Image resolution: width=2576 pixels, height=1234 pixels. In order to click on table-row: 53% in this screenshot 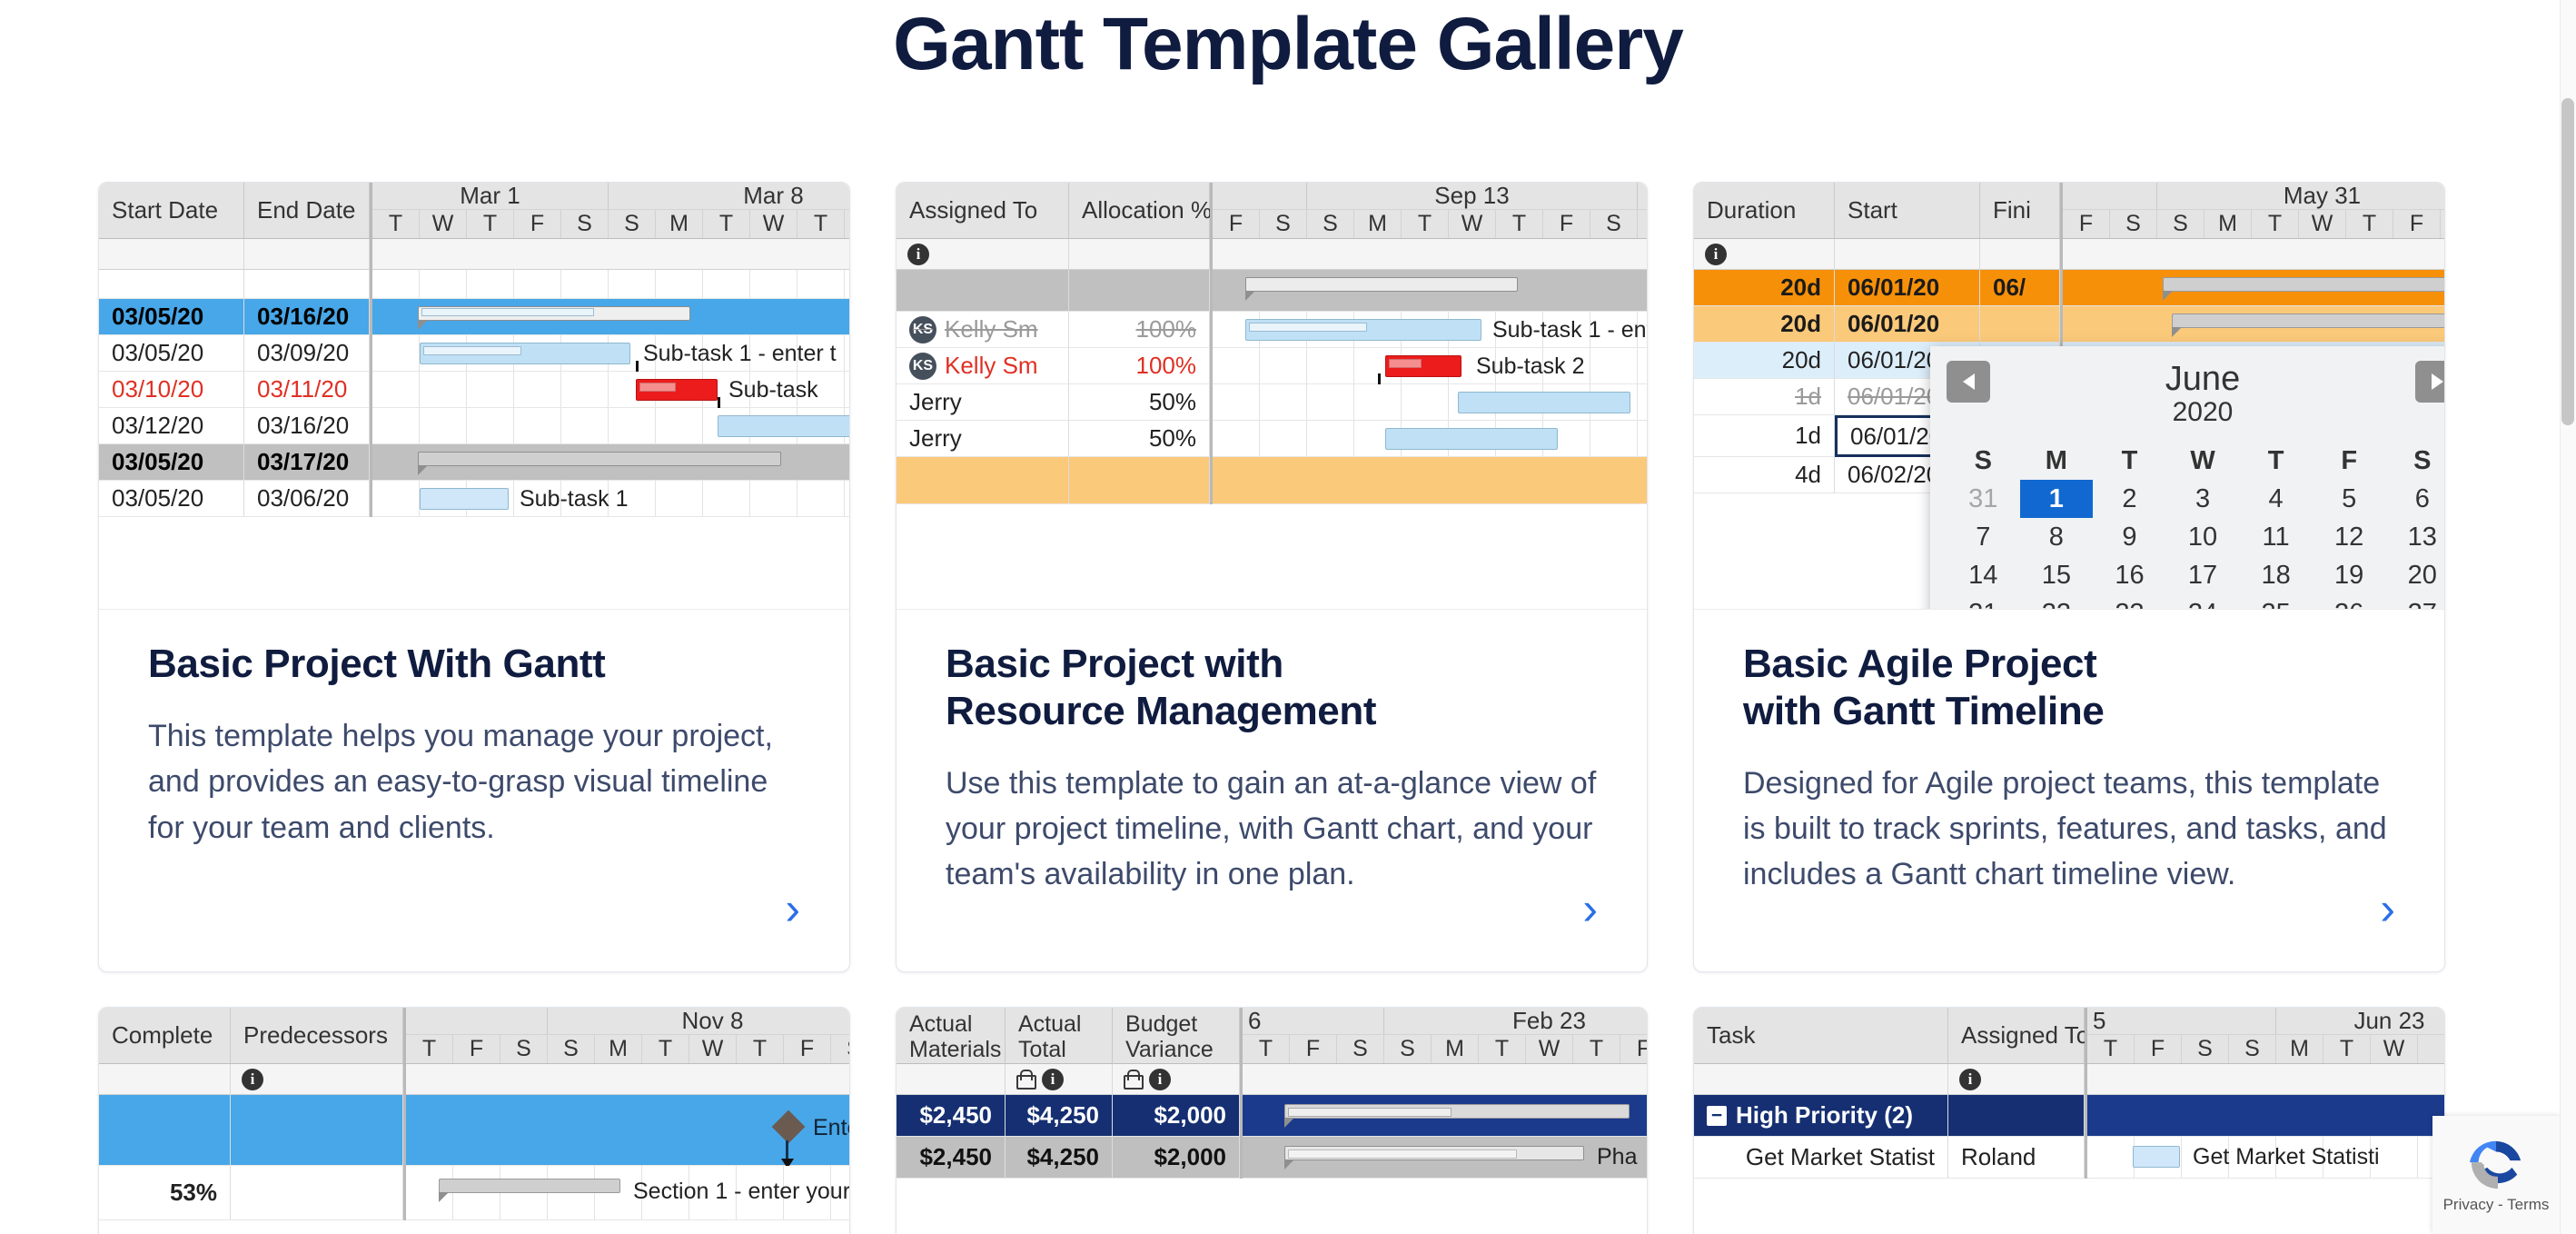, I will do `click(165, 1193)`.